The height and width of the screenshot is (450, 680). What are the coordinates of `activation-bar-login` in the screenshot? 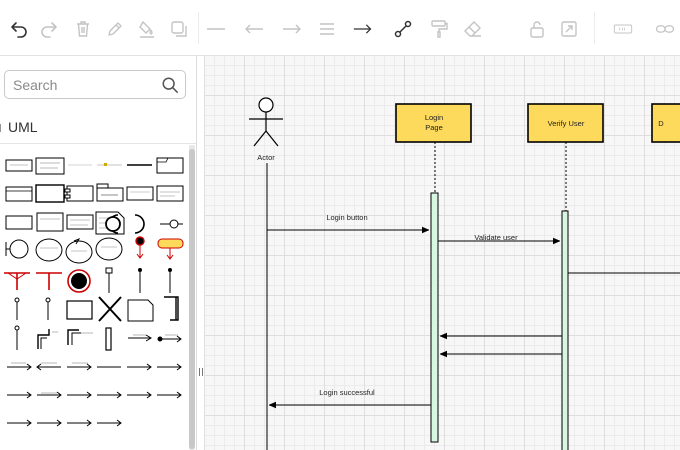 It's located at (434, 317).